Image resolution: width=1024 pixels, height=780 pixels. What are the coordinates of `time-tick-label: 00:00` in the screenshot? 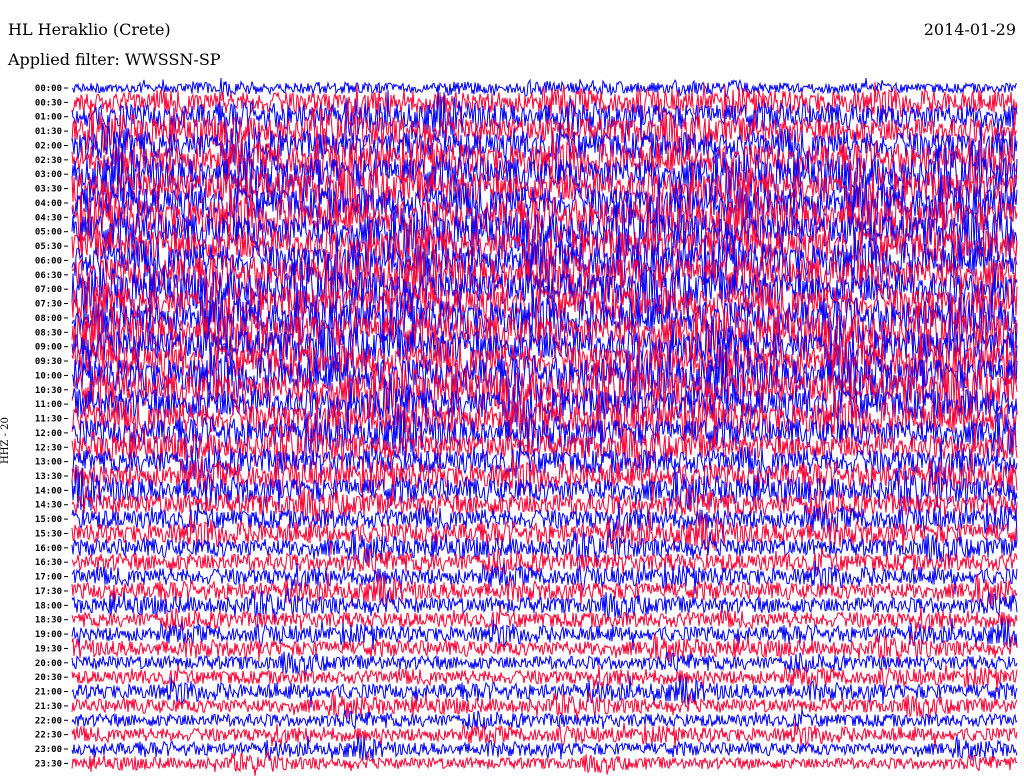 It's located at (48, 89).